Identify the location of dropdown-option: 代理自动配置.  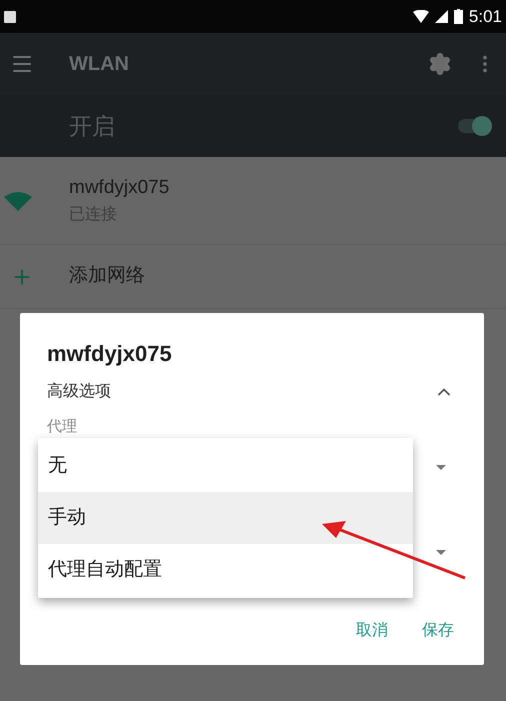
(225, 570).